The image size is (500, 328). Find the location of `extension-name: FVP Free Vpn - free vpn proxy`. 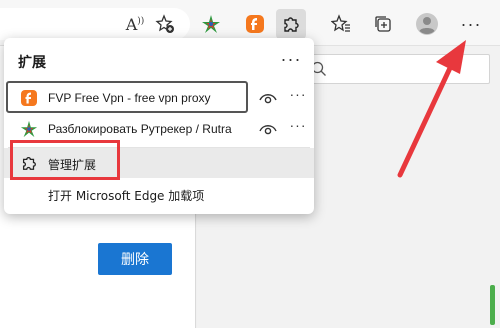

extension-name: FVP Free Vpn - free vpn proxy is located at coordinates (129, 98).